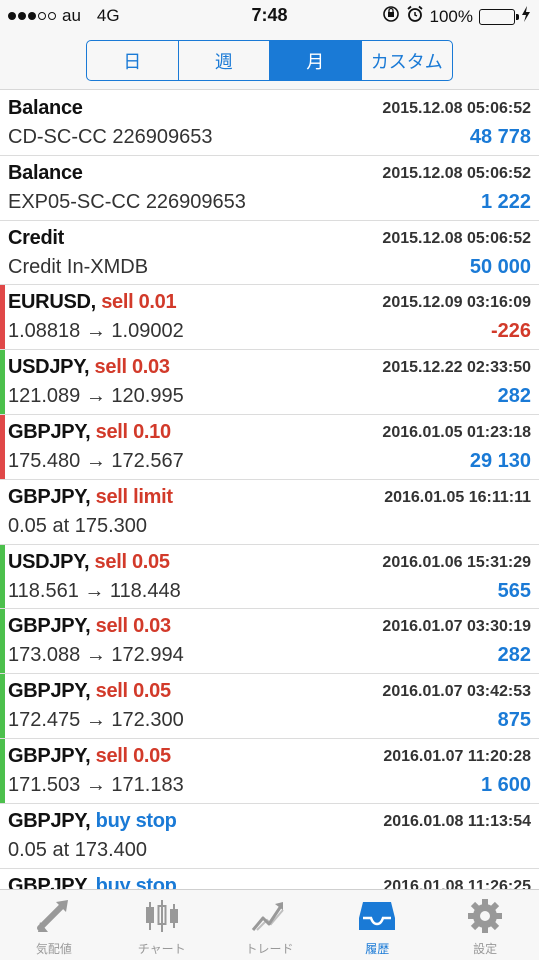 The width and height of the screenshot is (539, 960). Describe the element at coordinates (377, 949) in the screenshot. I see `tab-history-label: 履歴` at that location.